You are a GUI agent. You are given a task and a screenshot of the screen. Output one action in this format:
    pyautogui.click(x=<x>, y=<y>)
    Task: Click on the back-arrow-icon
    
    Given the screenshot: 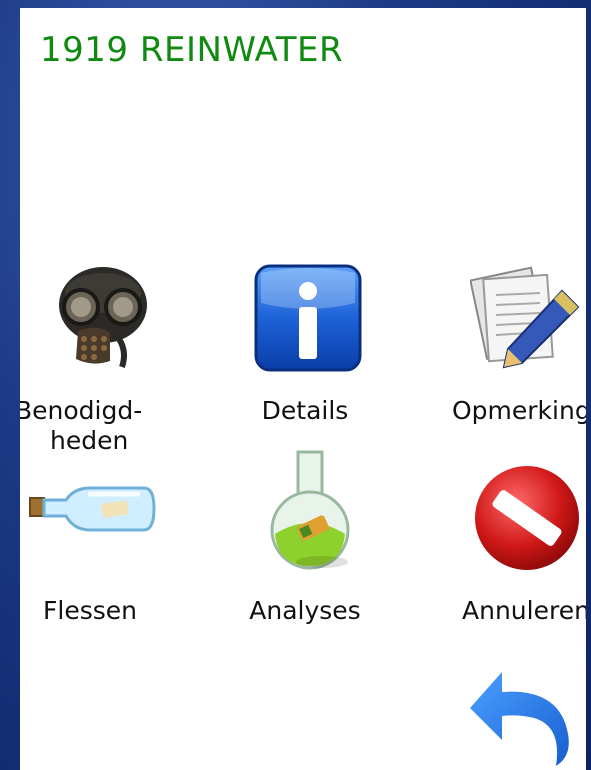 What is the action you would take?
    pyautogui.click(x=518, y=708)
    